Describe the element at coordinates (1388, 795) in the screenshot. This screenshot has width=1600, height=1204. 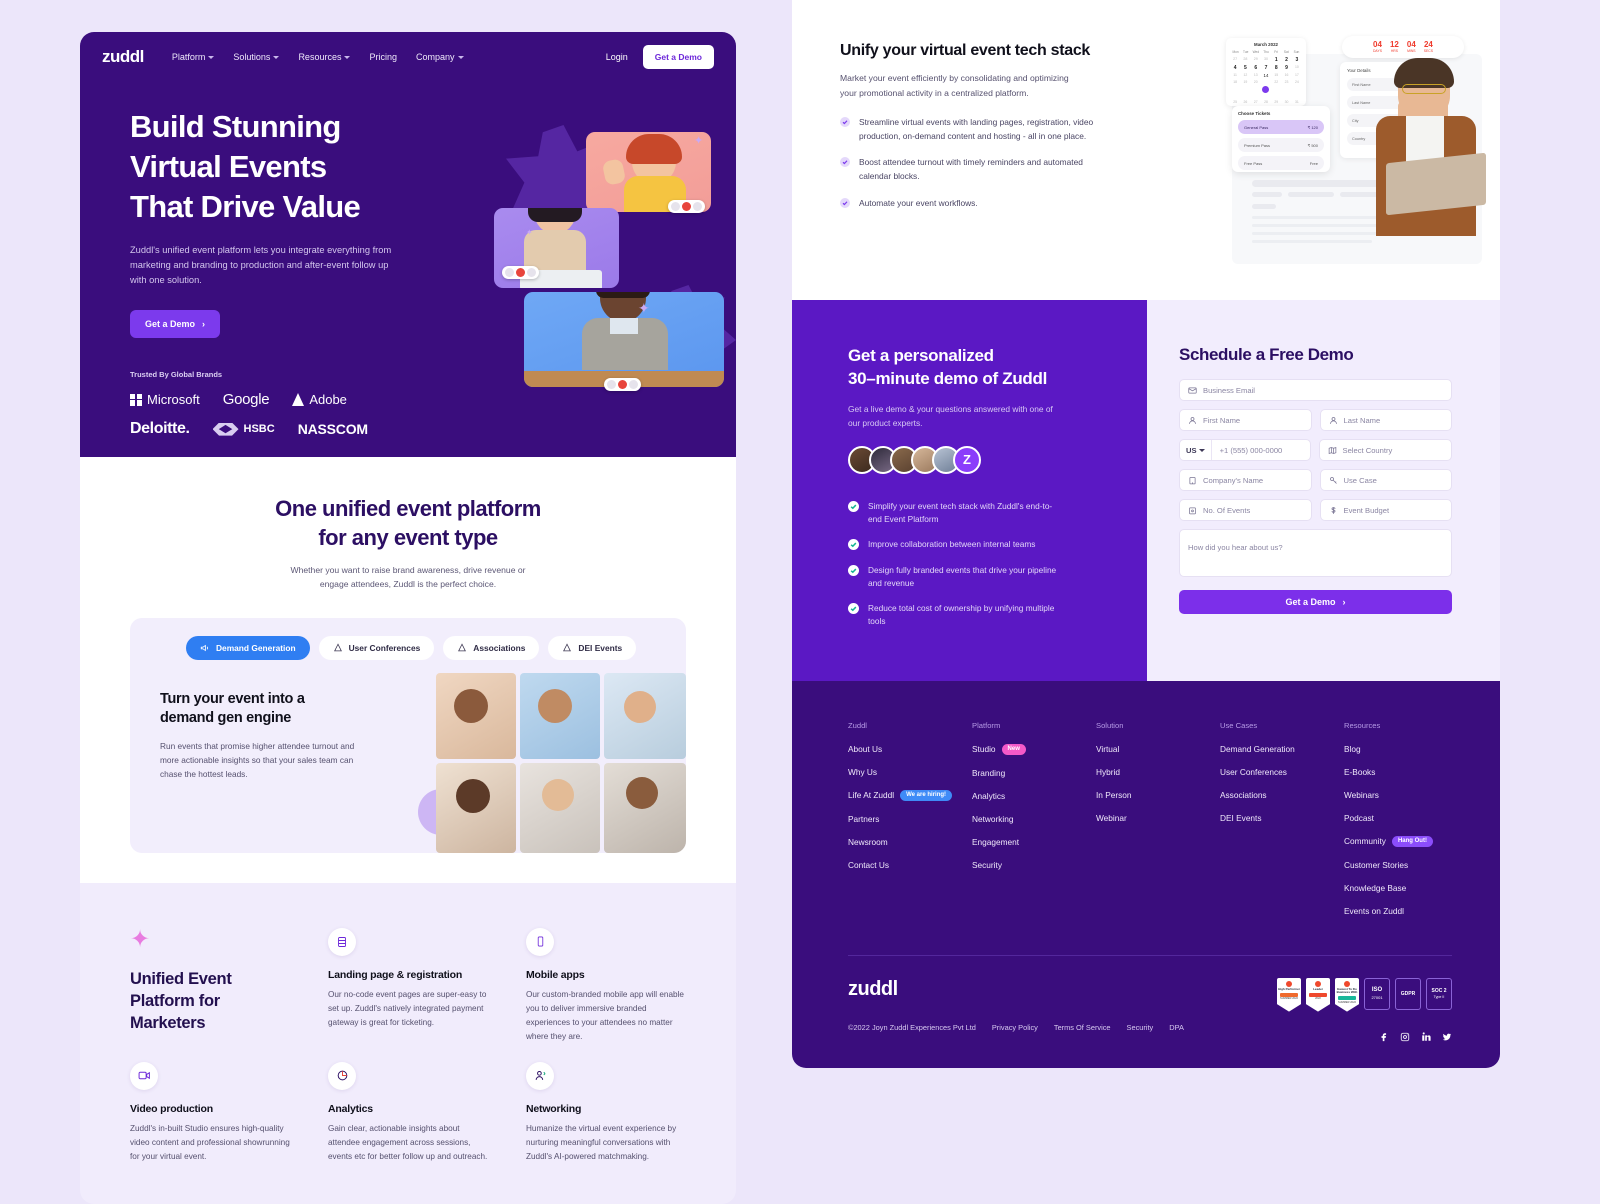
I see `footer-link-webinars: Webinars` at that location.